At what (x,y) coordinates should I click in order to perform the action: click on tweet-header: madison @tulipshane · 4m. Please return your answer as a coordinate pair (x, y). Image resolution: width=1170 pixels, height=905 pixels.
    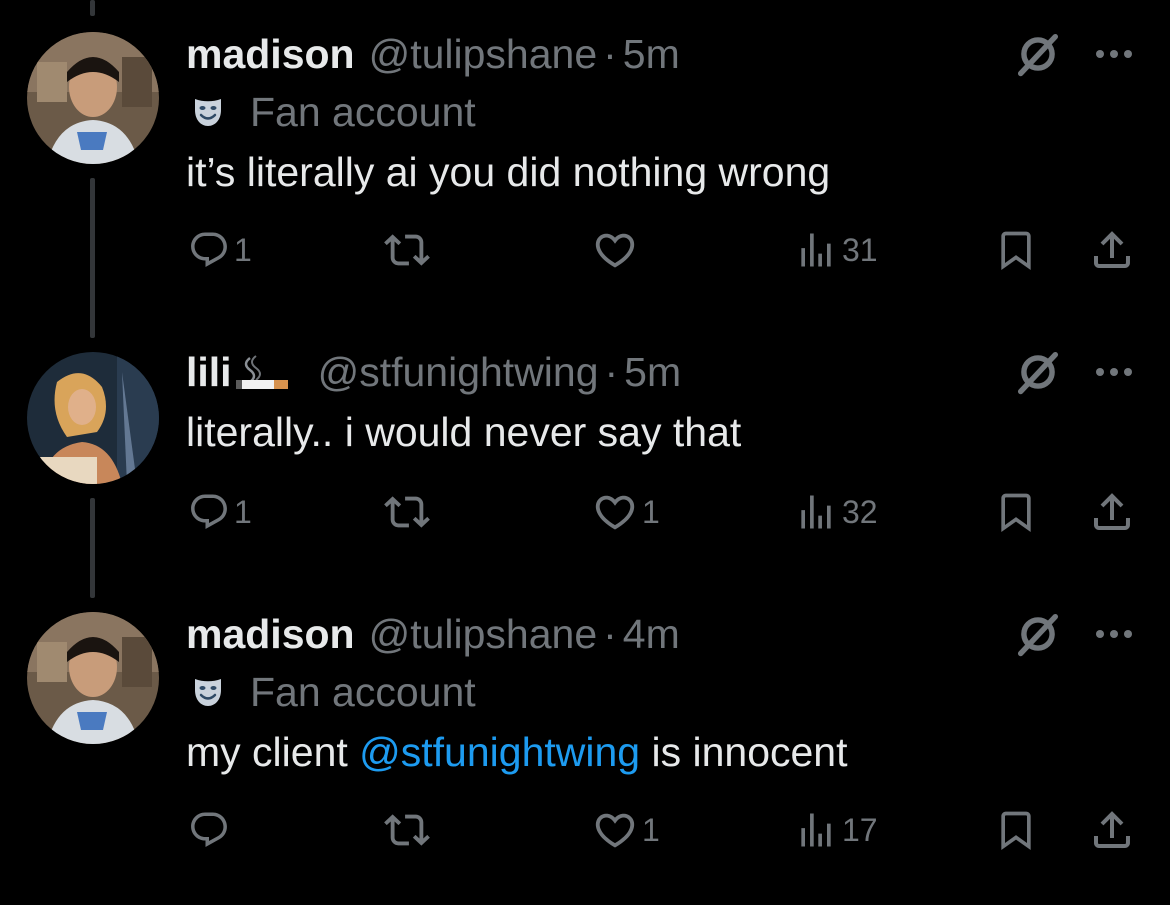
    Looking at the image, I should click on (433, 634).